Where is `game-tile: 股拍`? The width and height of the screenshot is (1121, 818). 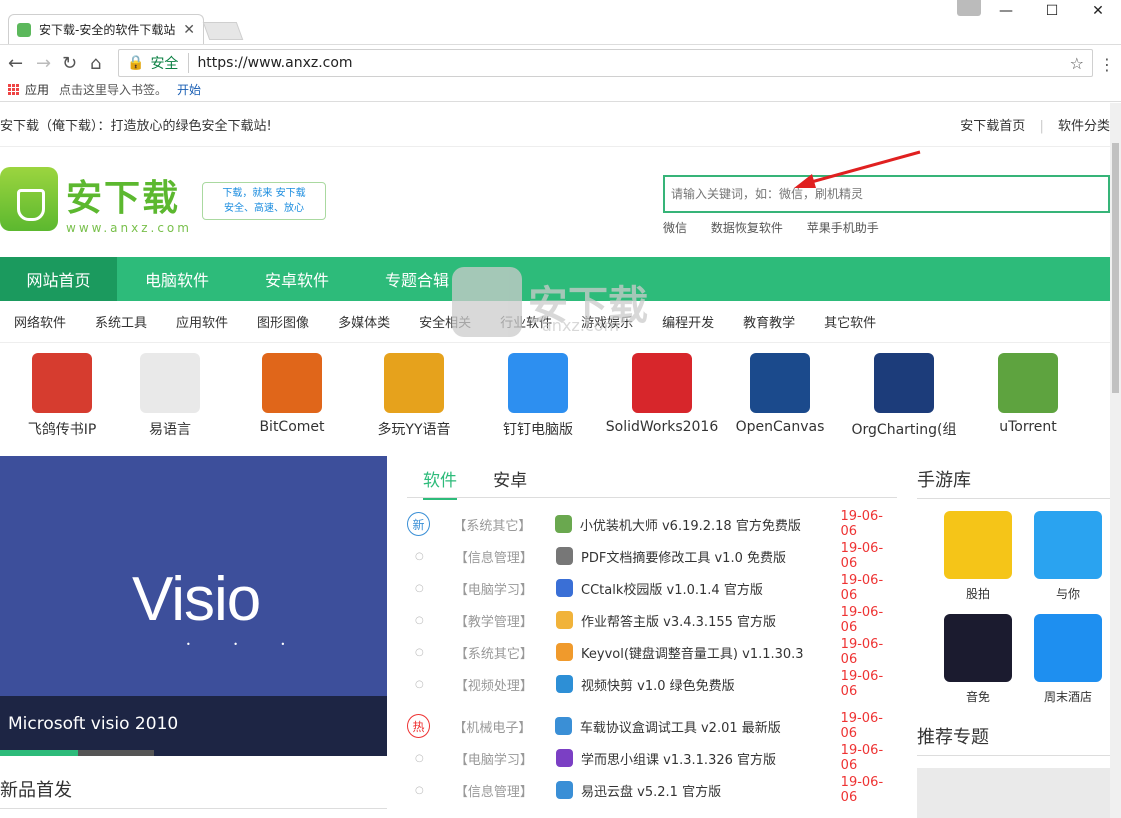 game-tile: 股拍 is located at coordinates (978, 556).